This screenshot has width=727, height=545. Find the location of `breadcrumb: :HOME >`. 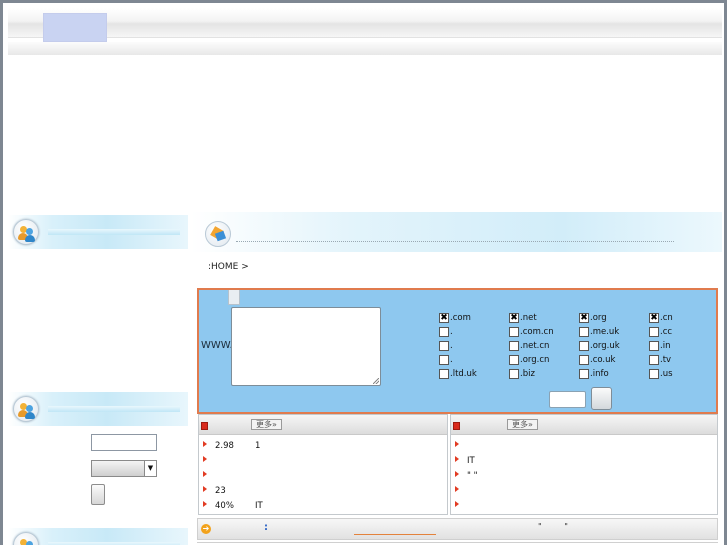

breadcrumb: :HOME > is located at coordinates (228, 267).